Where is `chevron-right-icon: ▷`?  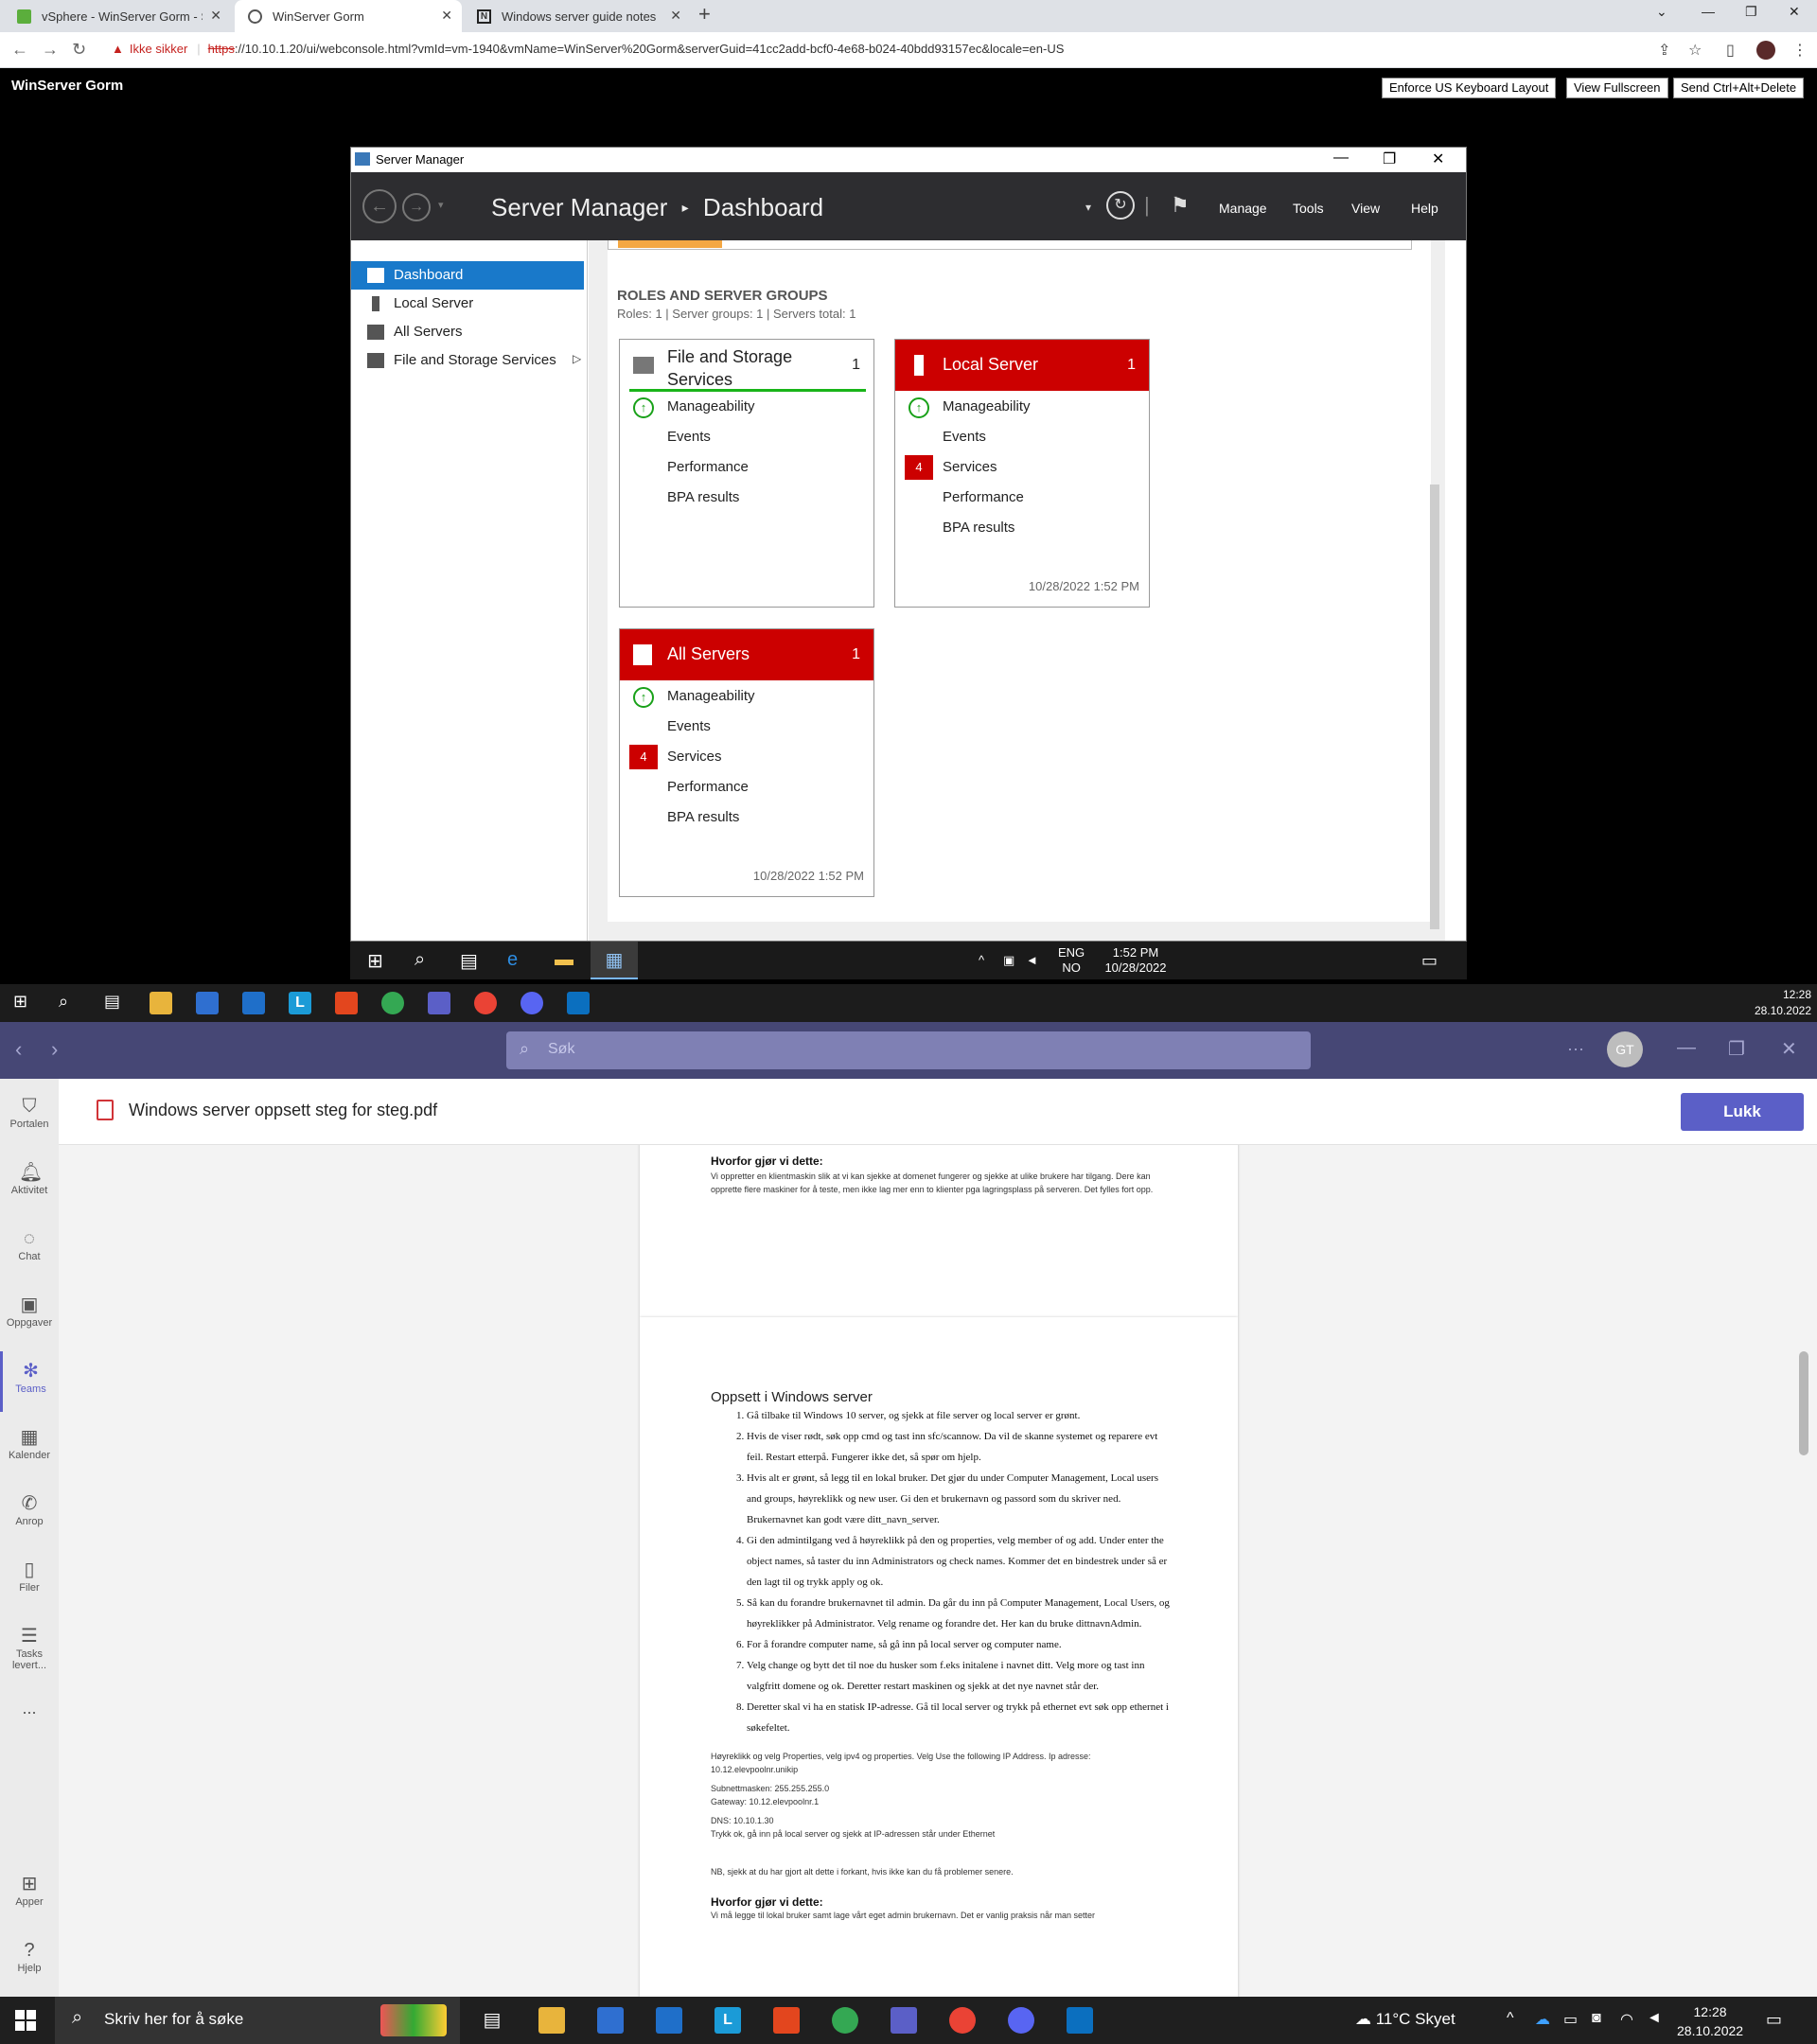
chevron-right-icon: ▷ is located at coordinates (577, 358).